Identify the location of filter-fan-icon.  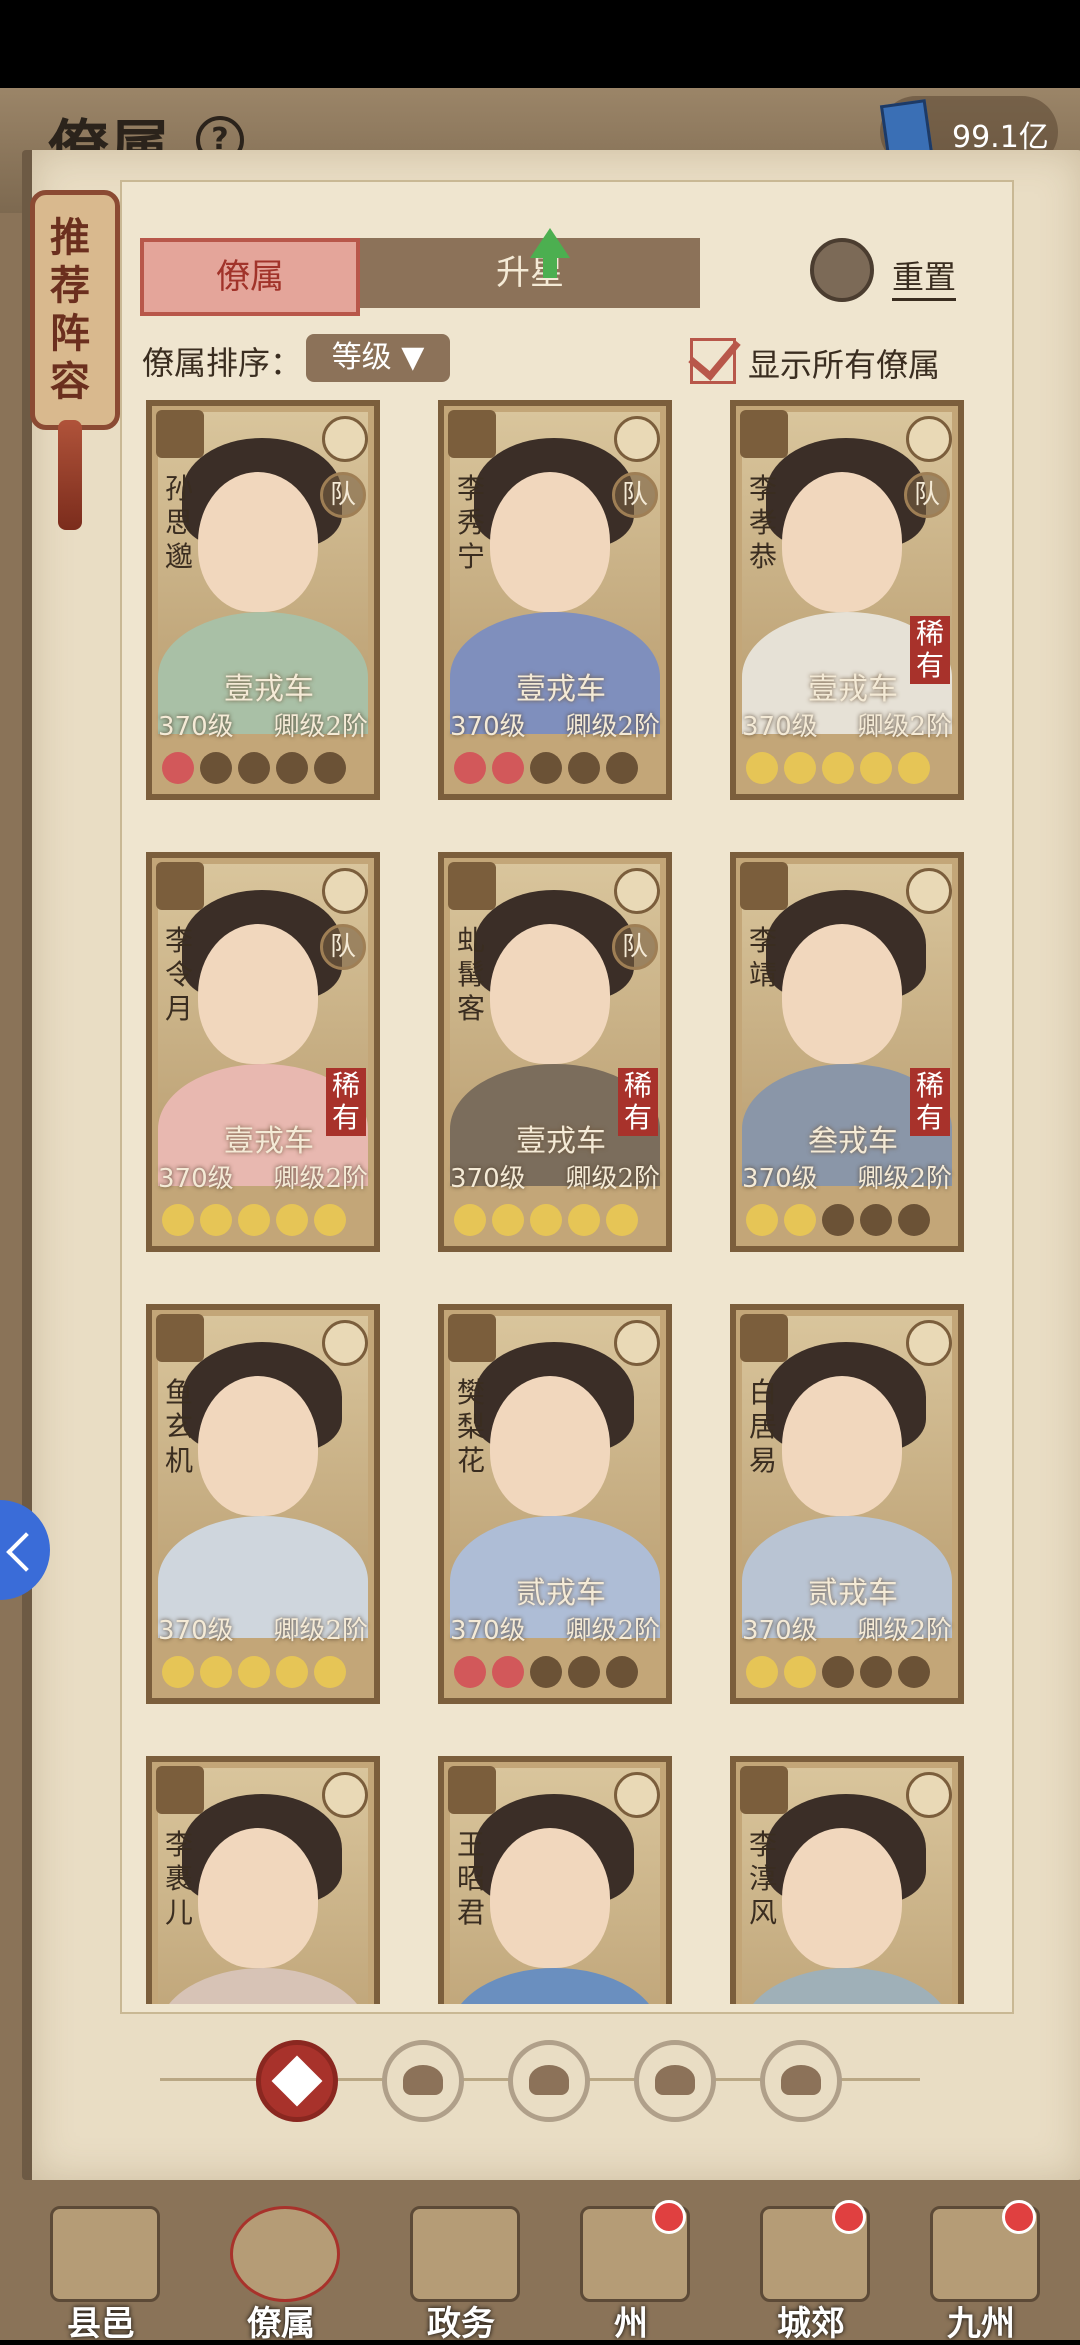
(675, 2081).